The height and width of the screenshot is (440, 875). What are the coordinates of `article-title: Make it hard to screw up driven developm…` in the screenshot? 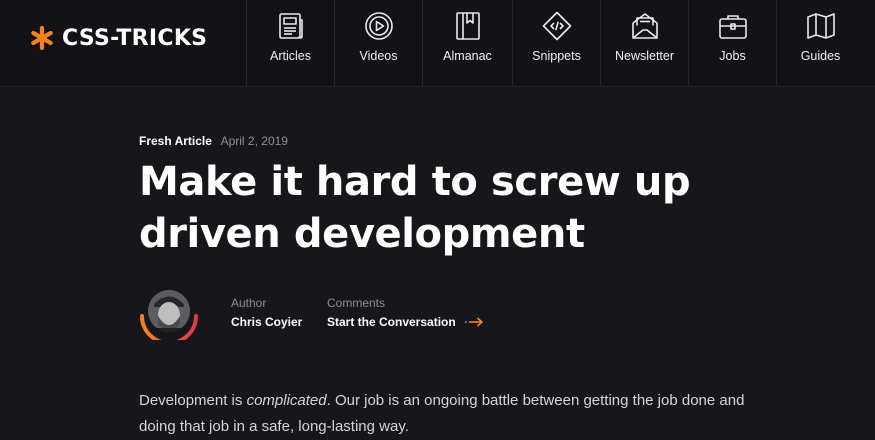 It's located at (415, 208).